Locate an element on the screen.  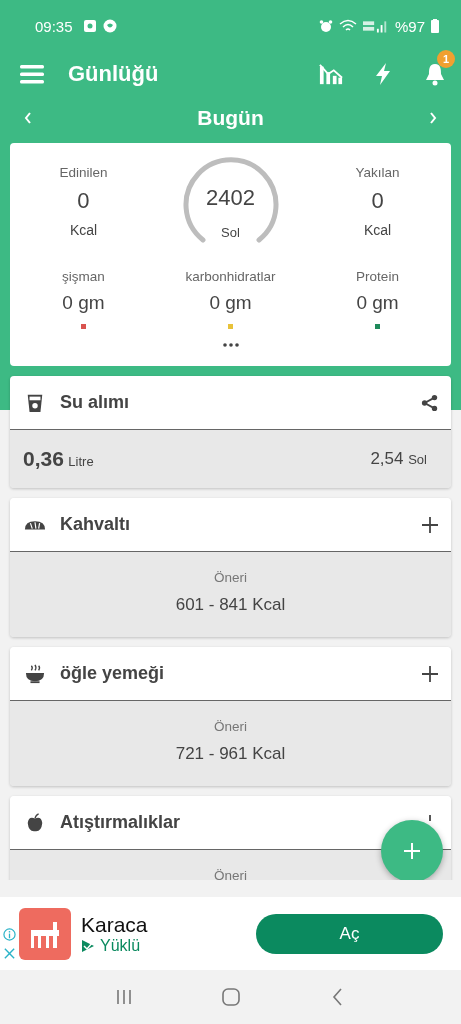
battery-icon is located at coordinates (435, 26).